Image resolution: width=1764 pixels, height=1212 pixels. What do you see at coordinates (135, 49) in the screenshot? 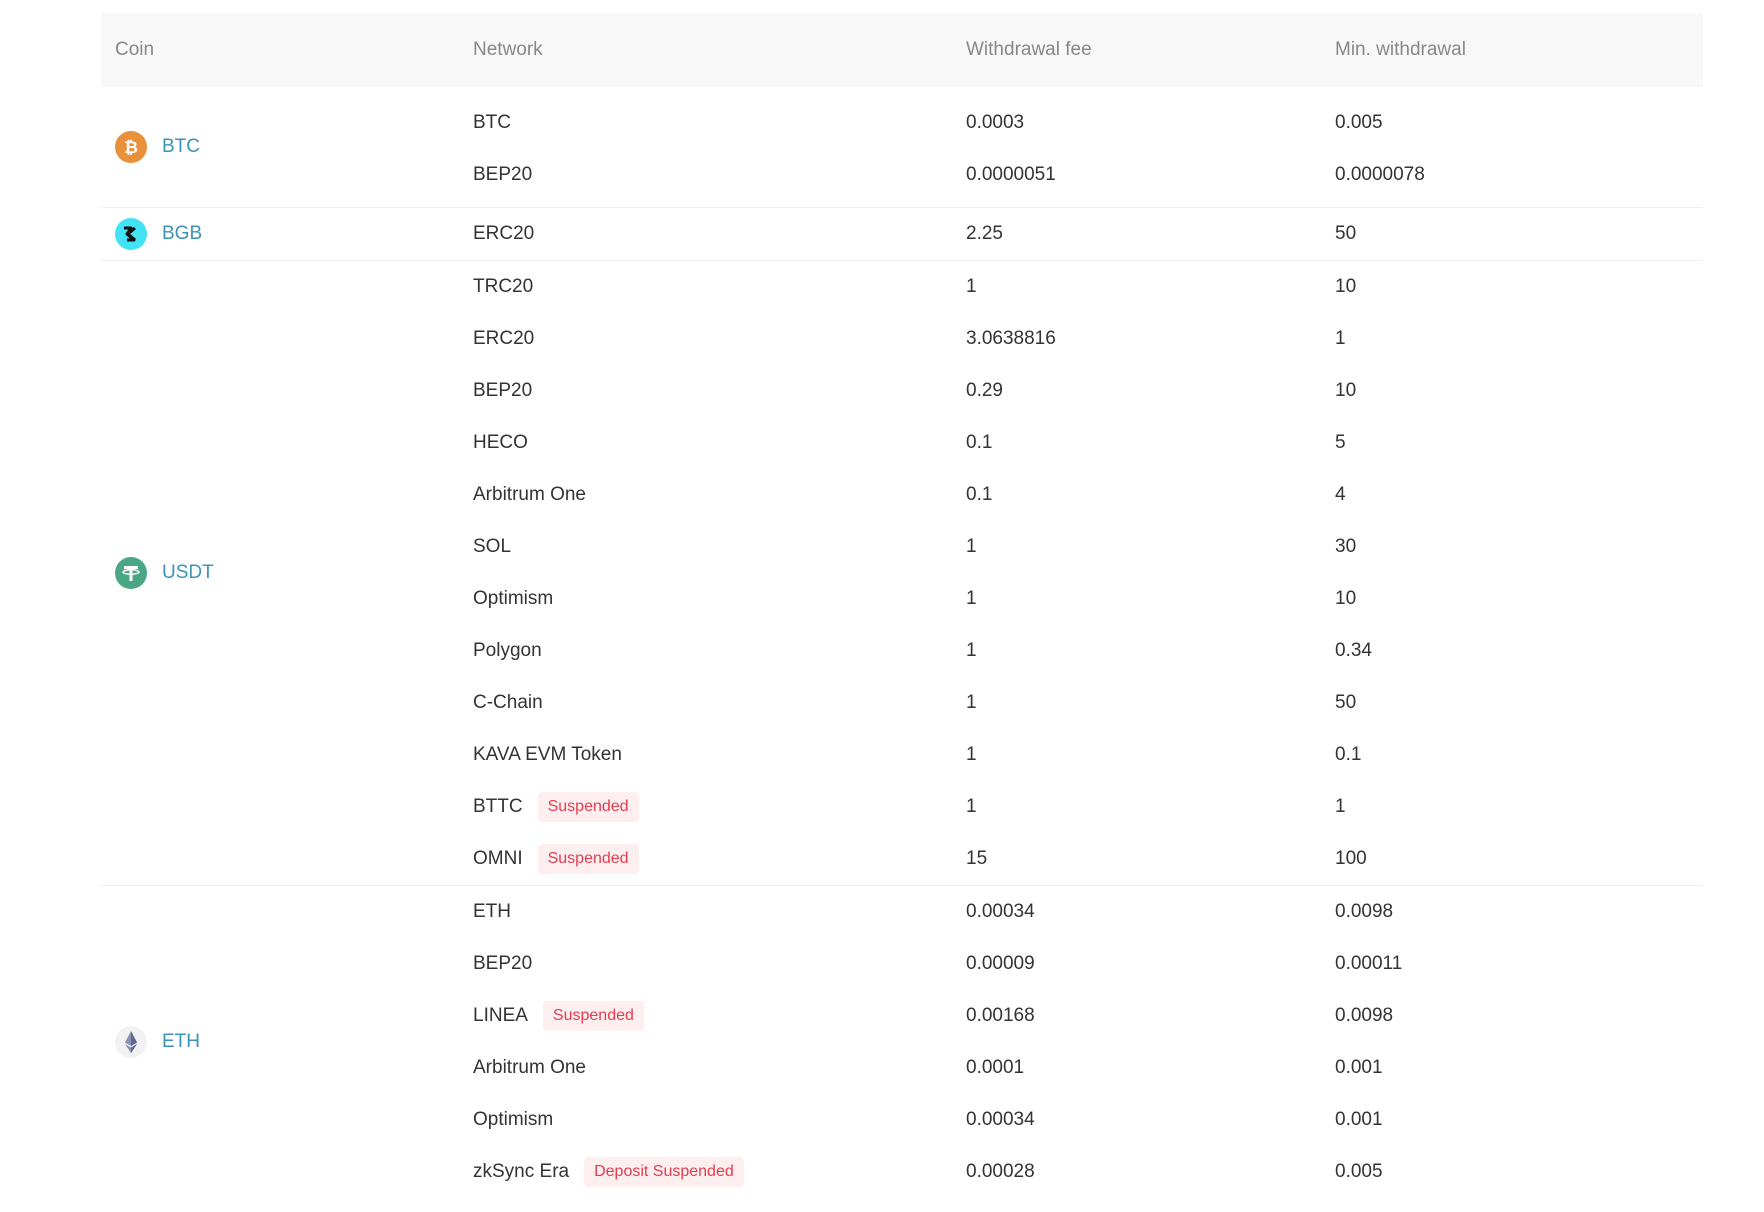
I see `header-coin: Coin` at bounding box center [135, 49].